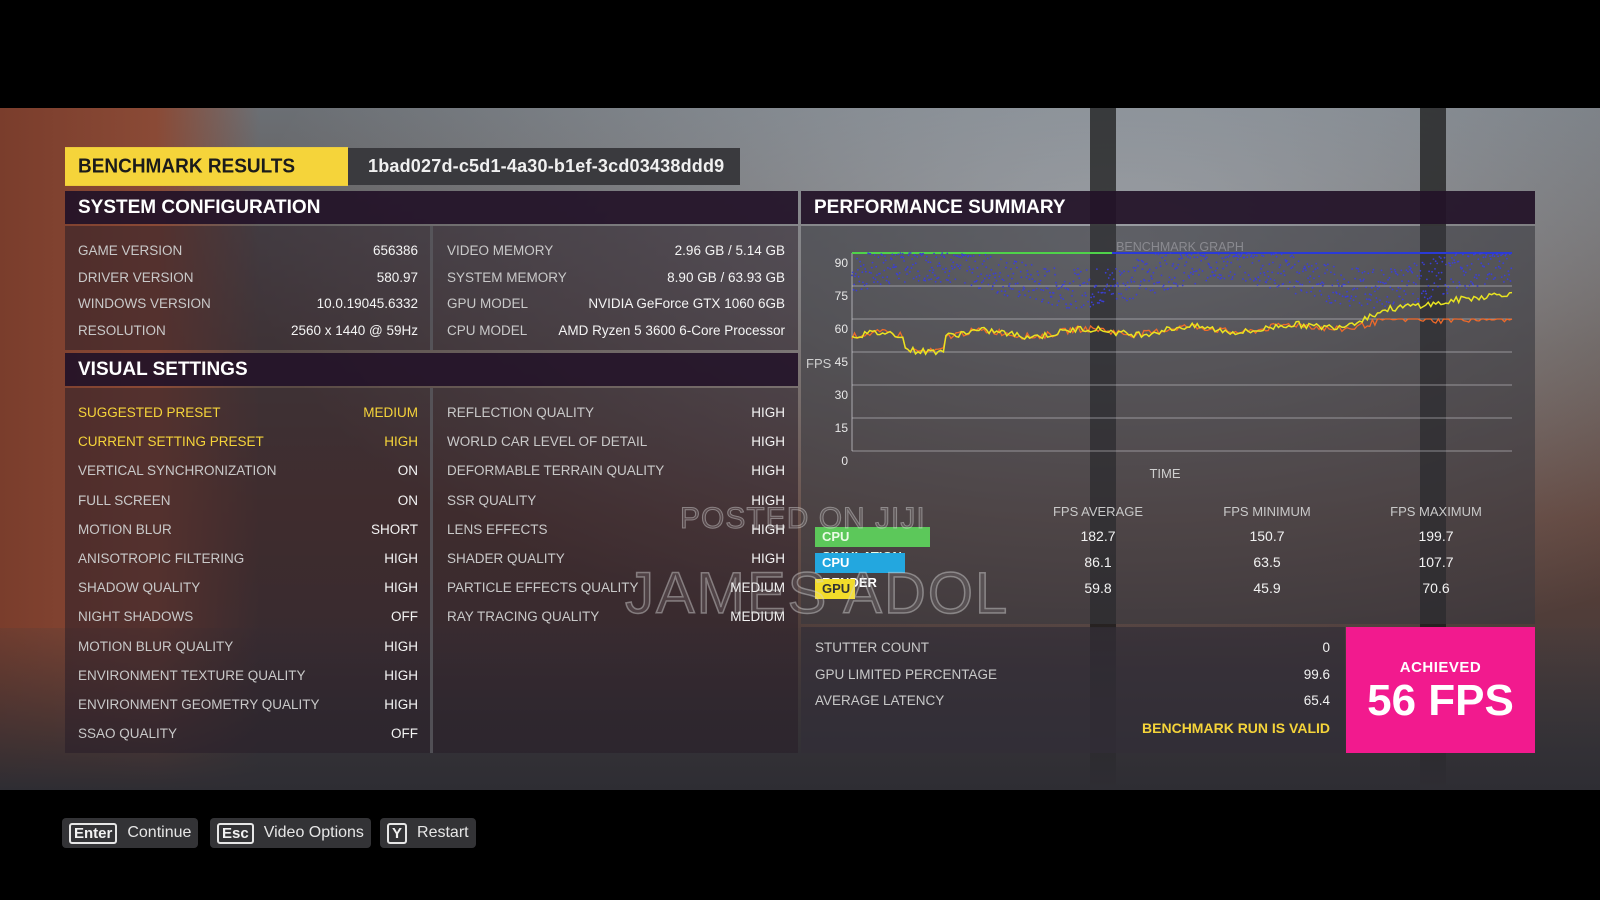  What do you see at coordinates (248, 500) in the screenshot?
I see `setting-row: FULL SCREEN ON` at bounding box center [248, 500].